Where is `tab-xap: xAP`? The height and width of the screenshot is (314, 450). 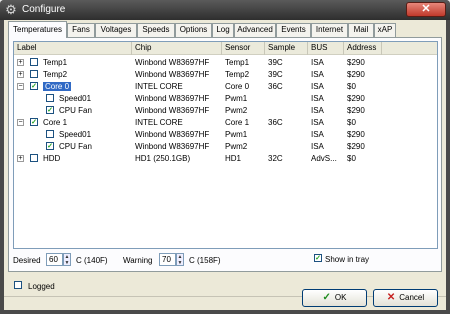 tab-xap: xAP is located at coordinates (385, 30).